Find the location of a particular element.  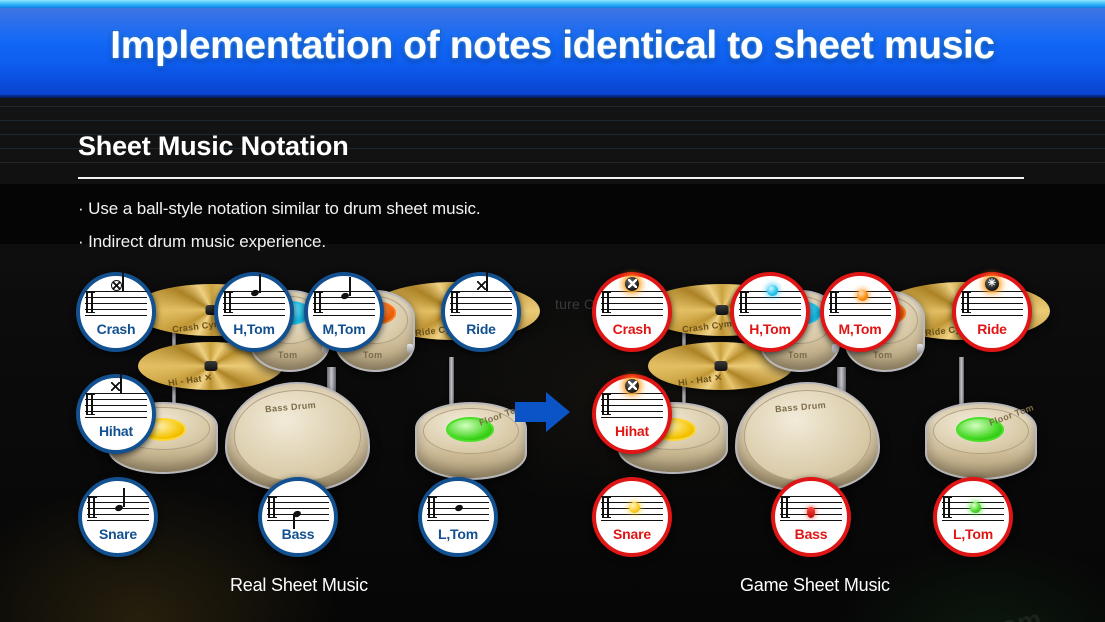

badge-game-ltom: L,Tom is located at coordinates (973, 517).